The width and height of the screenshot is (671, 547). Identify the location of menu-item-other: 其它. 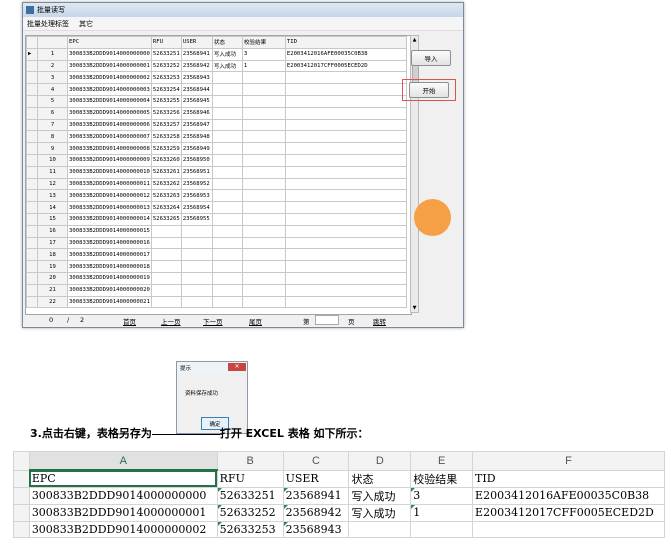
(86, 24).